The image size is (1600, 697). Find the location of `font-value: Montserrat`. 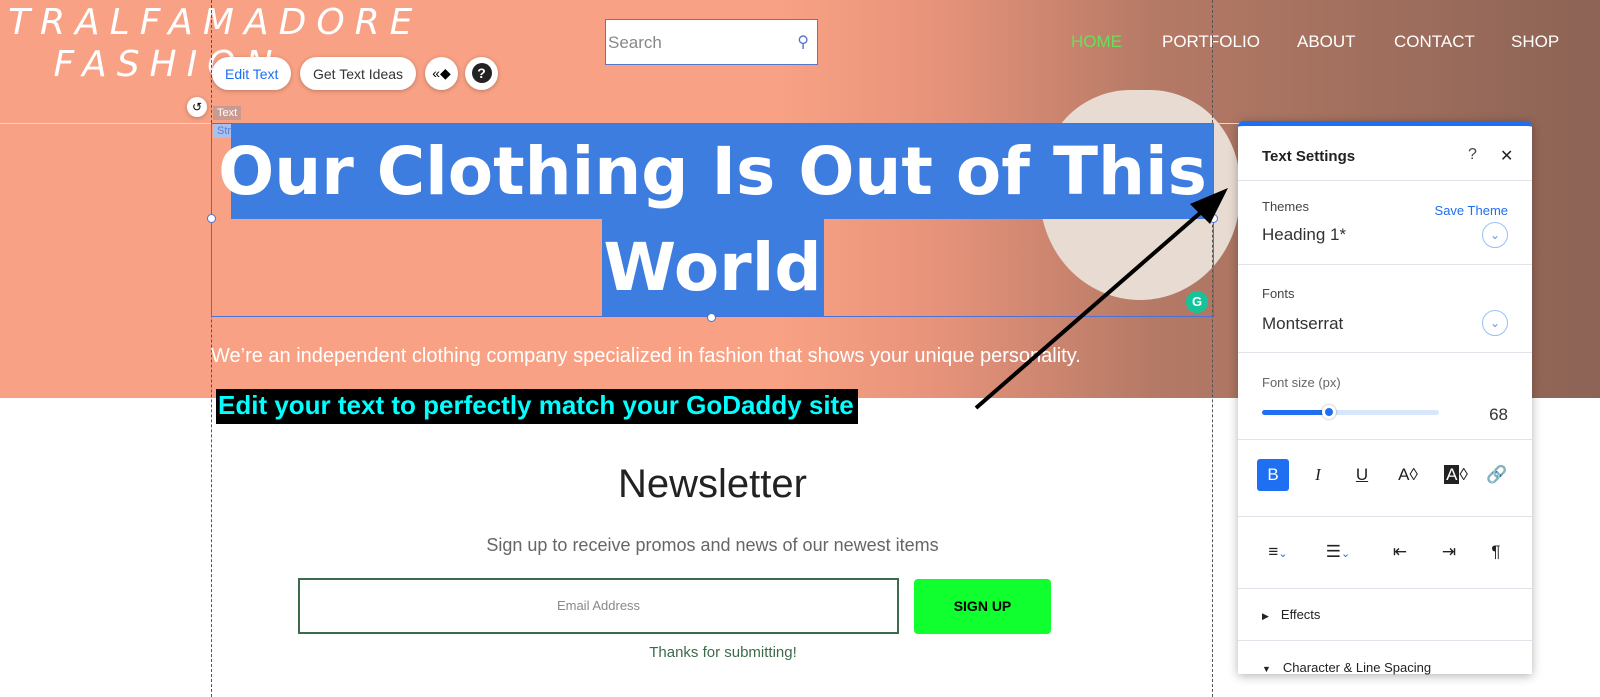

font-value: Montserrat is located at coordinates (1302, 324).